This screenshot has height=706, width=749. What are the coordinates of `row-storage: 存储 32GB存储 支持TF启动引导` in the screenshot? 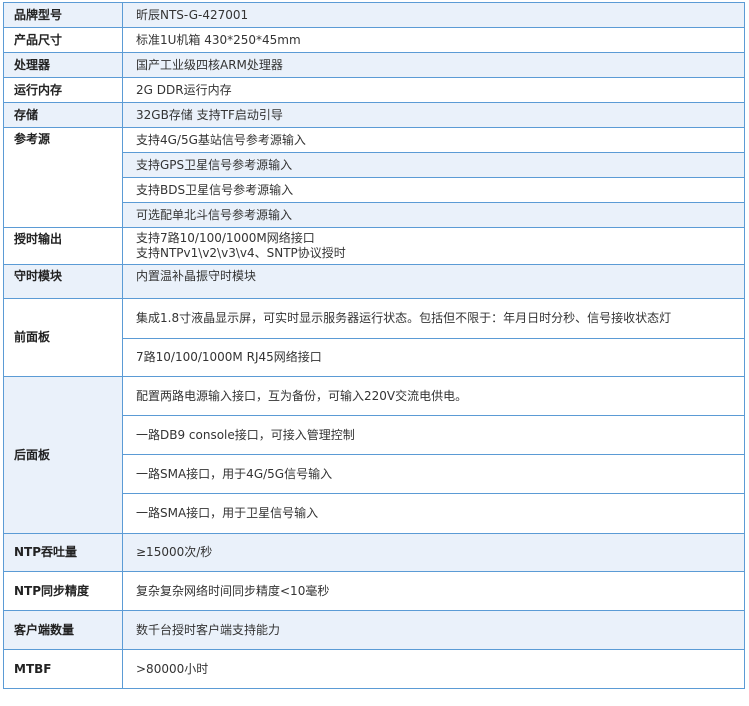 It's located at (374, 115).